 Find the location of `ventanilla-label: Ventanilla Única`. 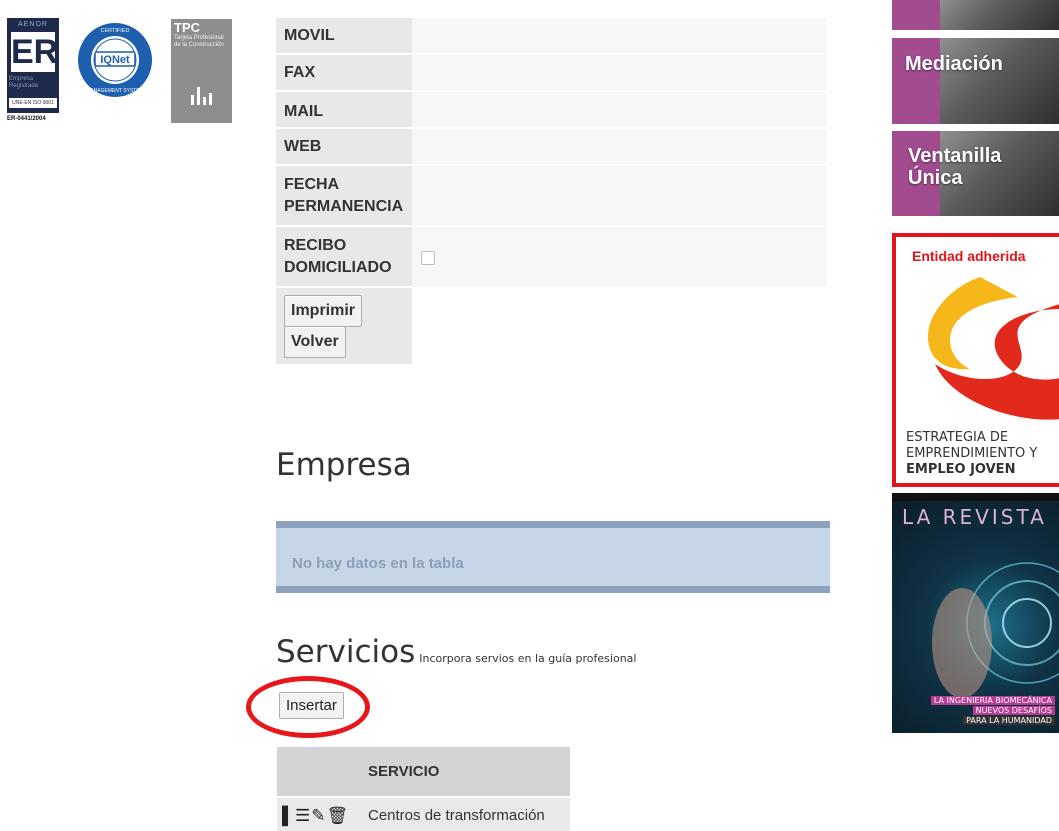

ventanilla-label: Ventanilla Única is located at coordinates (954, 167).